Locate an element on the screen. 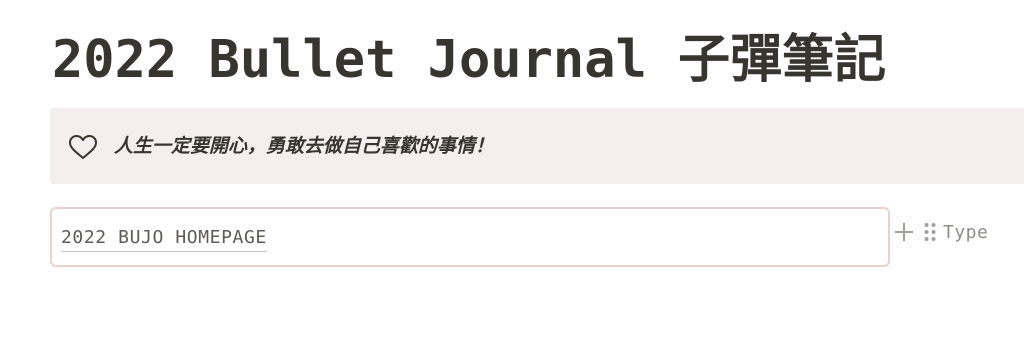 This screenshot has height=347, width=1024. drag-handle-icon is located at coordinates (930, 232).